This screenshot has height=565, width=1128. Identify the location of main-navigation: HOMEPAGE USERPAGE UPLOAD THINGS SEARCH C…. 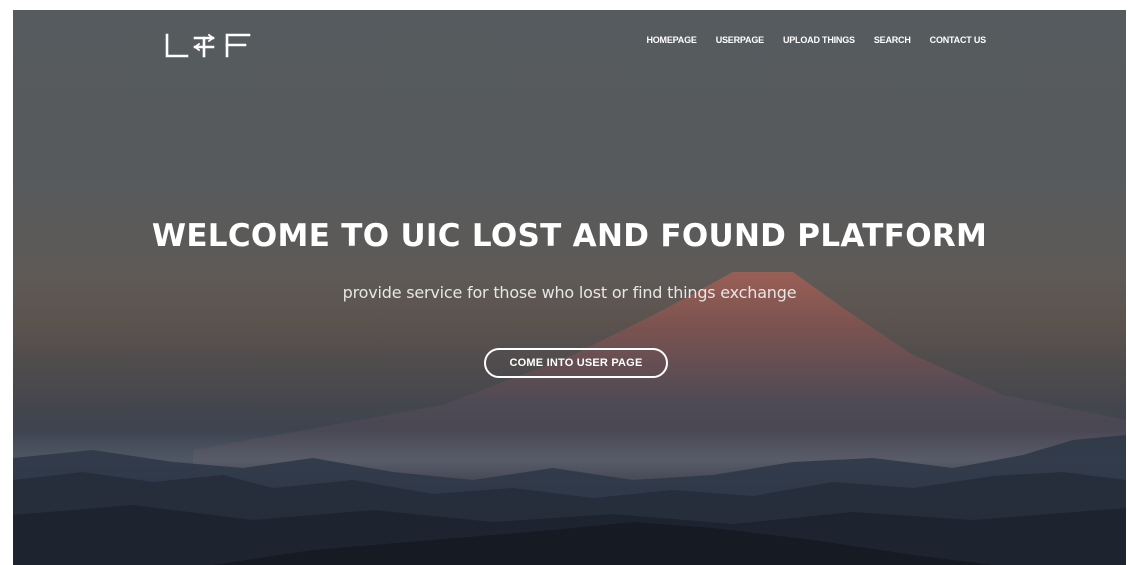
(816, 40).